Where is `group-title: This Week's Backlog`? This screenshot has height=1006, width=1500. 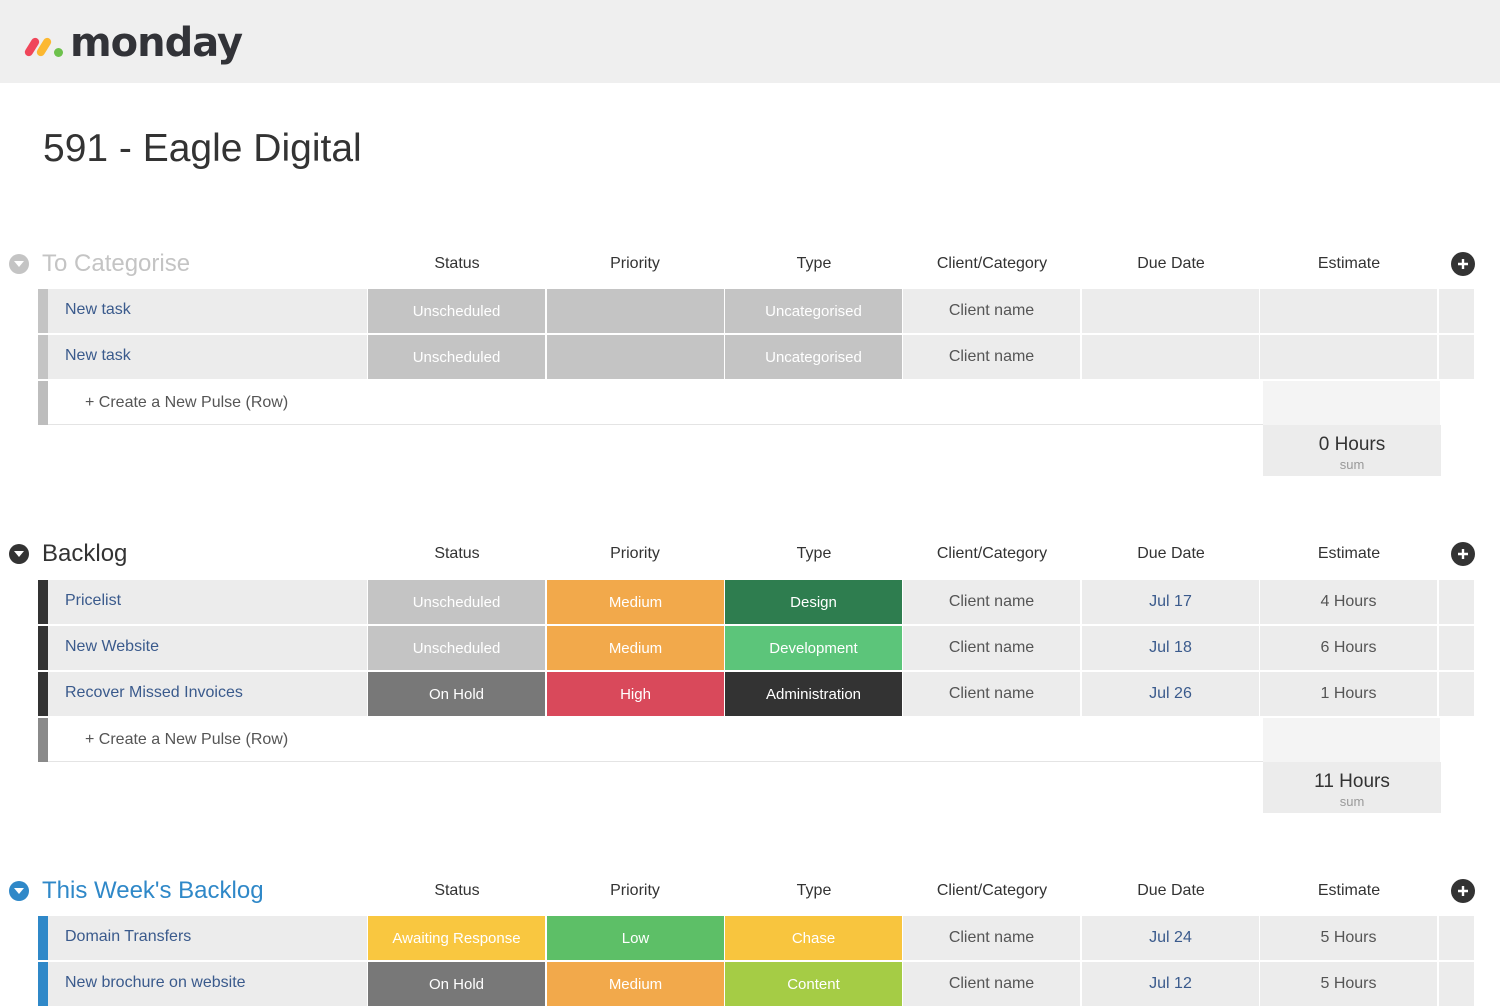
group-title: This Week's Backlog is located at coordinates (153, 891).